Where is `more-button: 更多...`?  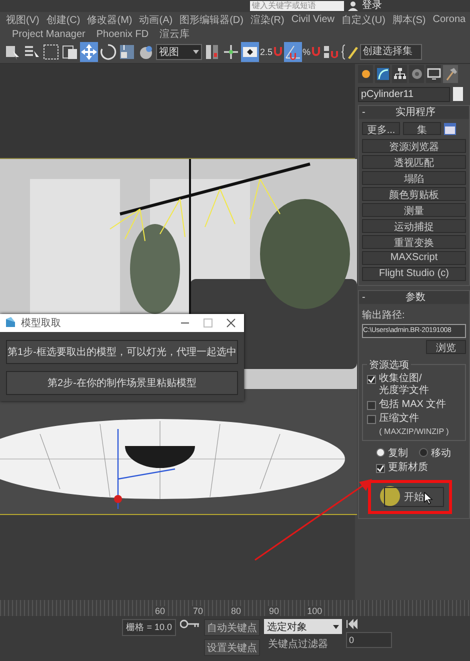
more-button: 更多... is located at coordinates (381, 129).